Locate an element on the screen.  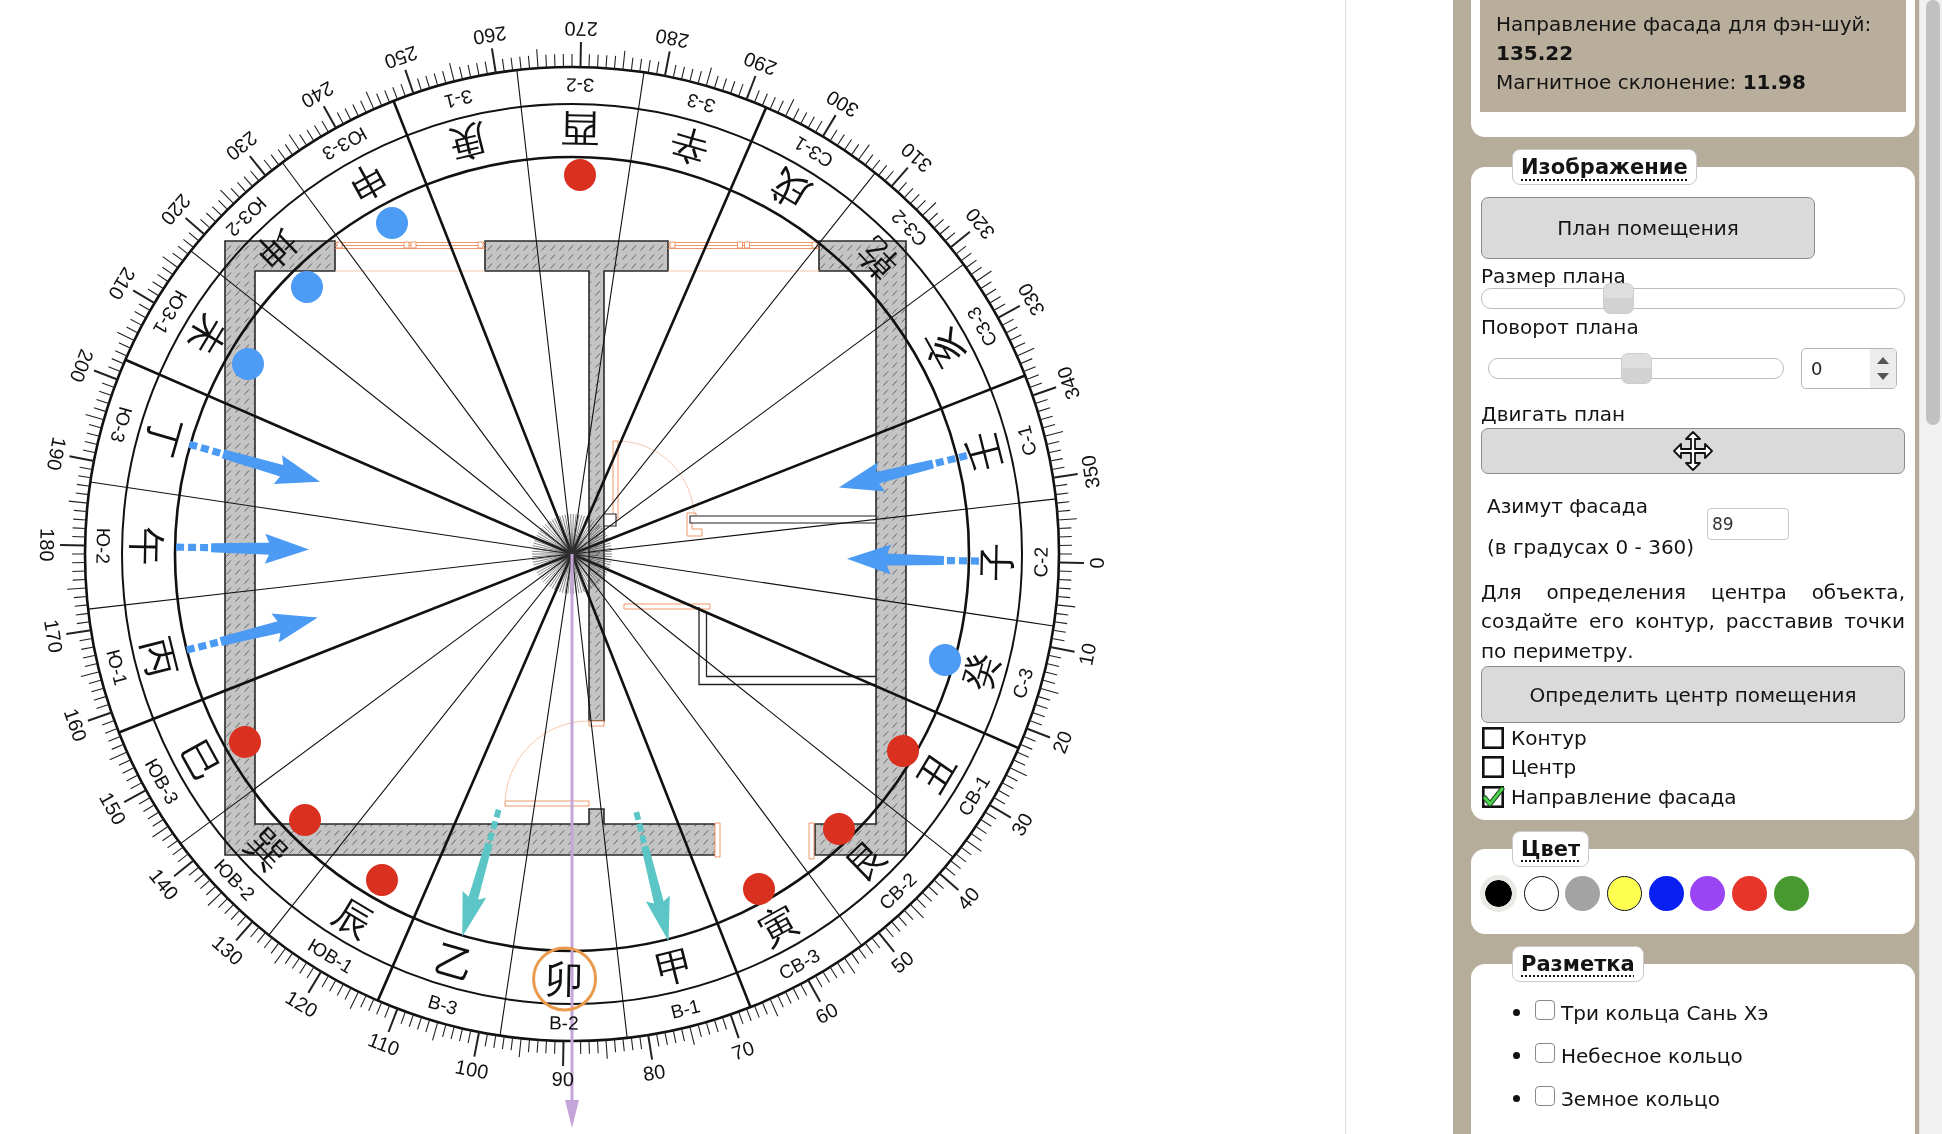
rotation-label: Поворот плана is located at coordinates (1560, 327).